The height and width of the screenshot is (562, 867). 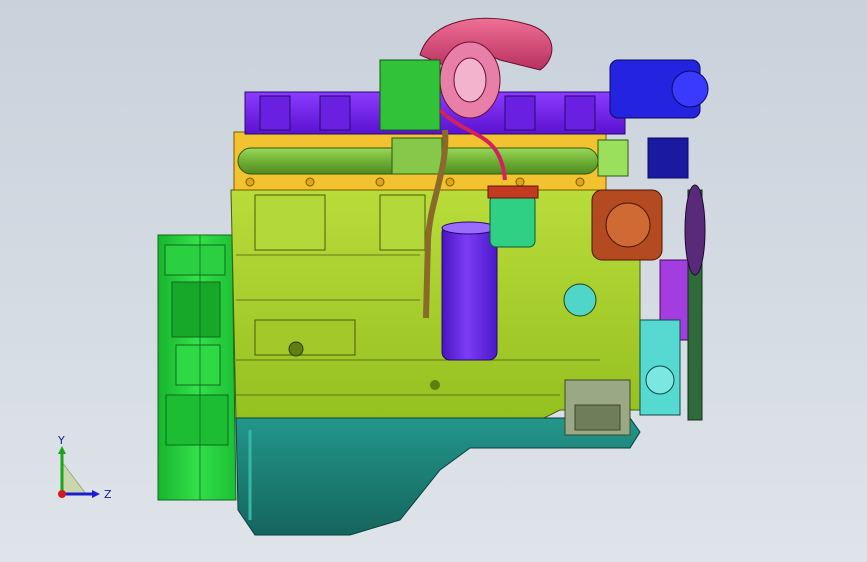 I want to click on z-axis-label: Z, so click(x=108, y=494).